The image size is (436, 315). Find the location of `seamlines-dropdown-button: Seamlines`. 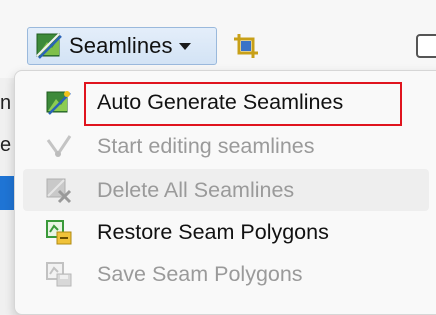

seamlines-dropdown-button: Seamlines is located at coordinates (122, 46).